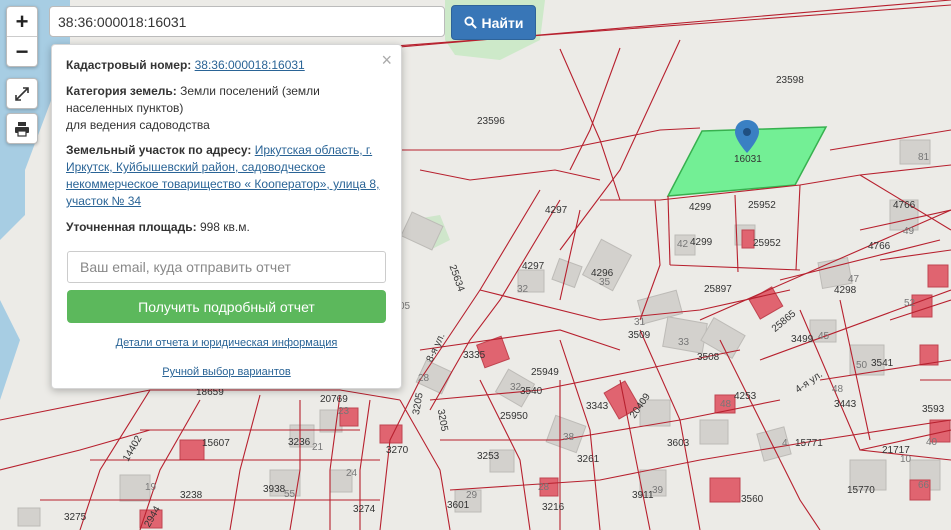  I want to click on parcel-label: 3601, so click(458, 505).